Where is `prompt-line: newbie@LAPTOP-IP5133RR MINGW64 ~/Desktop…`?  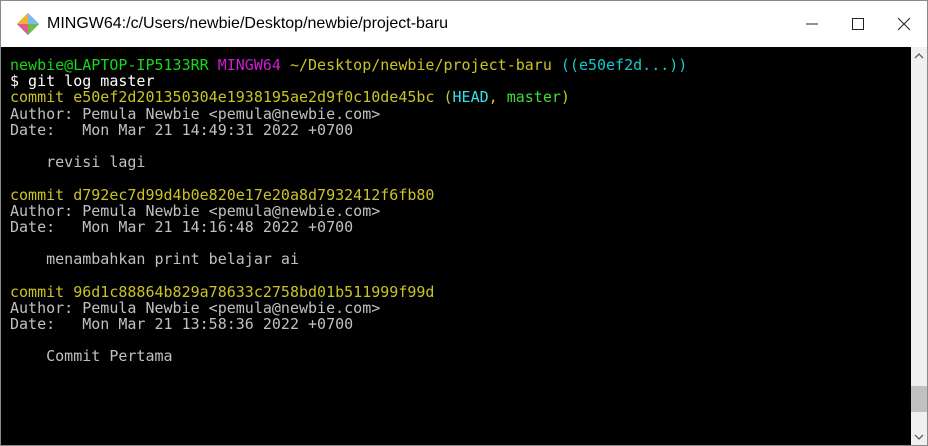
prompt-line: newbie@LAPTOP-IP5133RR MINGW64 ~/Desktop… is located at coordinates (460, 65).